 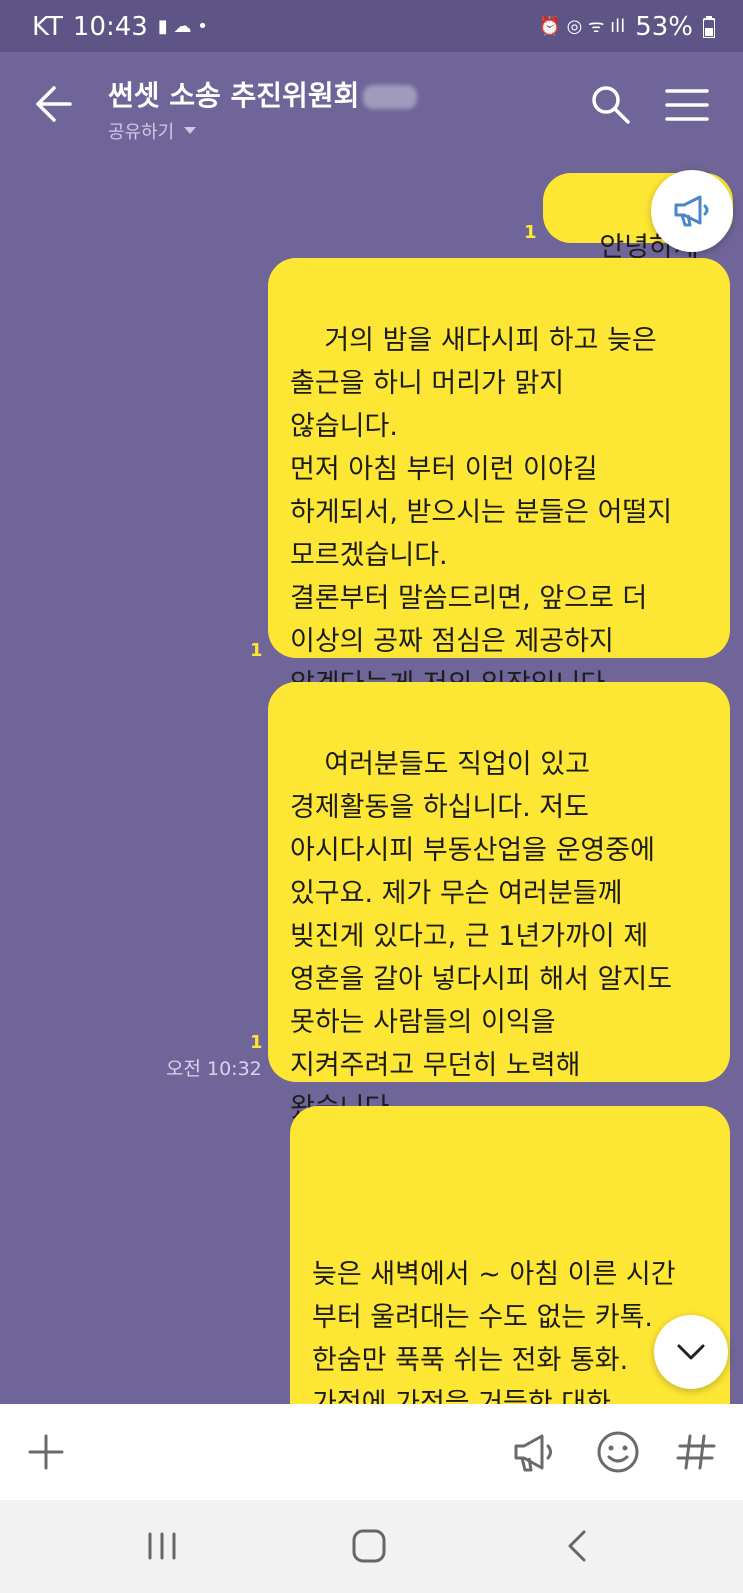 What do you see at coordinates (46, 1452) in the screenshot?
I see `plus-icon` at bounding box center [46, 1452].